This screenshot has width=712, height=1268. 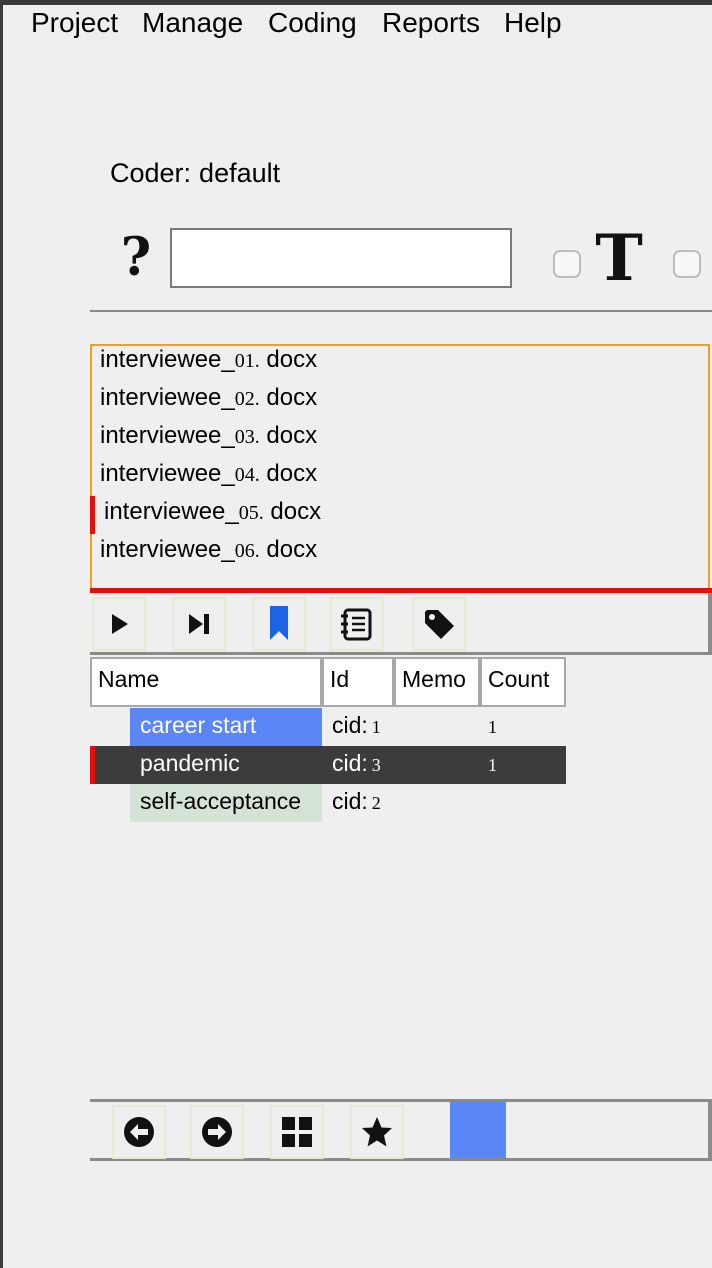 I want to click on code-id-cell: cid: 1, so click(x=356, y=726).